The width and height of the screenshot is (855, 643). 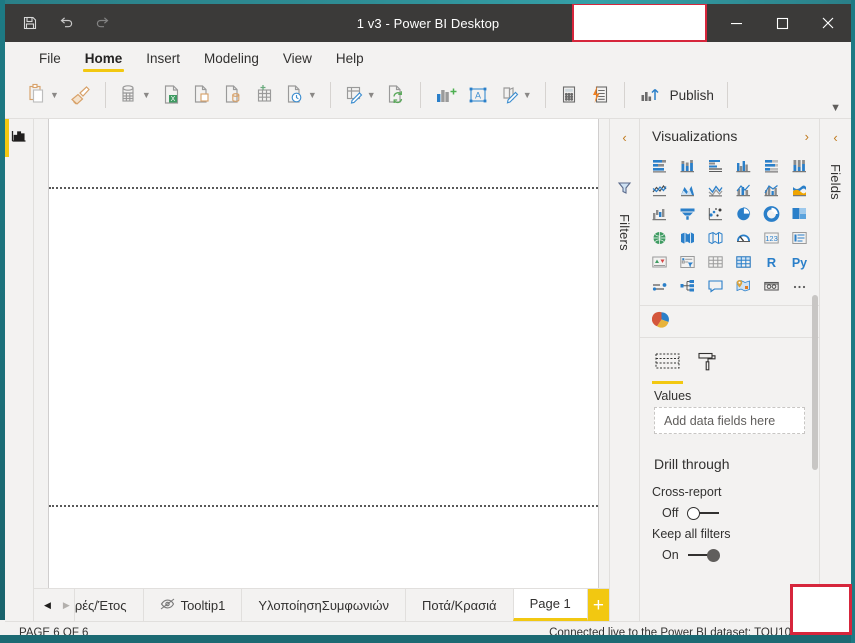 What do you see at coordinates (459, 605) in the screenshot?
I see `page-tab-pota-krasia: Ποτά/Κρασιά` at bounding box center [459, 605].